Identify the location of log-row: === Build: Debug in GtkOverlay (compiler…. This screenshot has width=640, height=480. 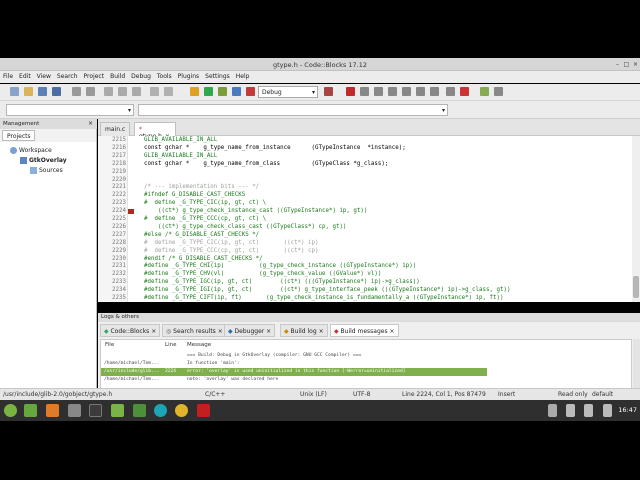
(294, 356).